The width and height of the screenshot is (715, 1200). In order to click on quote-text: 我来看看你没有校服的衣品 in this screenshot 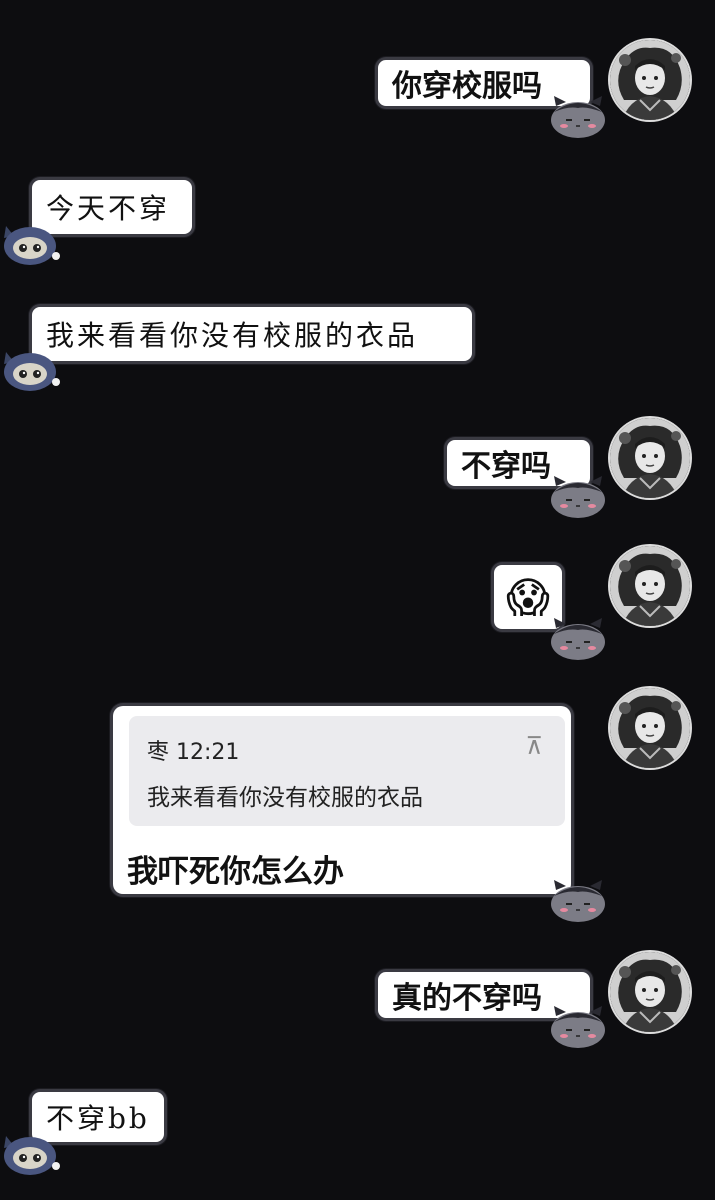, I will do `click(285, 798)`.